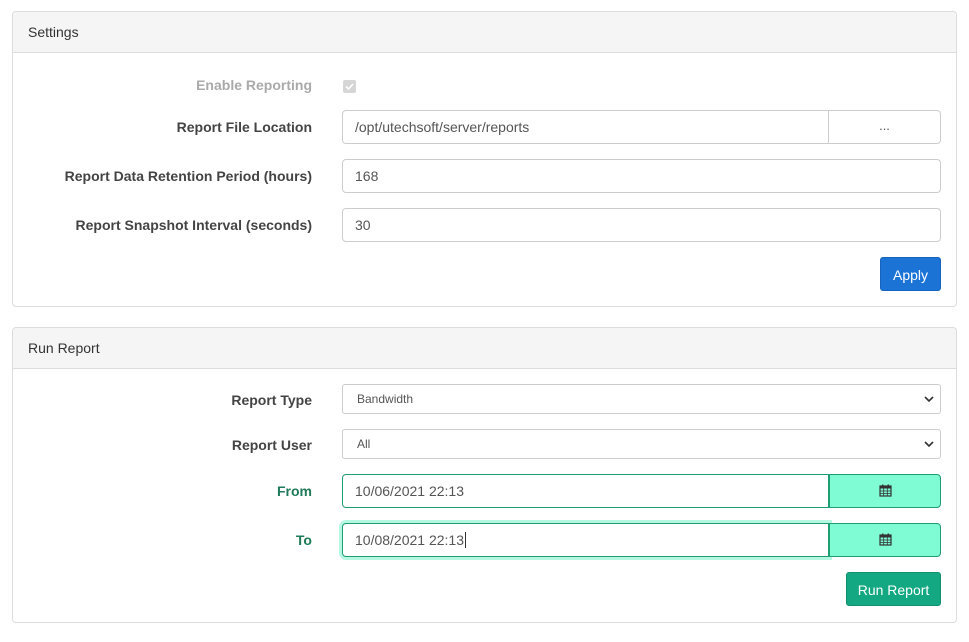 Image resolution: width=969 pixels, height=642 pixels. Describe the element at coordinates (893, 589) in the screenshot. I see `run-report-button: Run Report` at that location.